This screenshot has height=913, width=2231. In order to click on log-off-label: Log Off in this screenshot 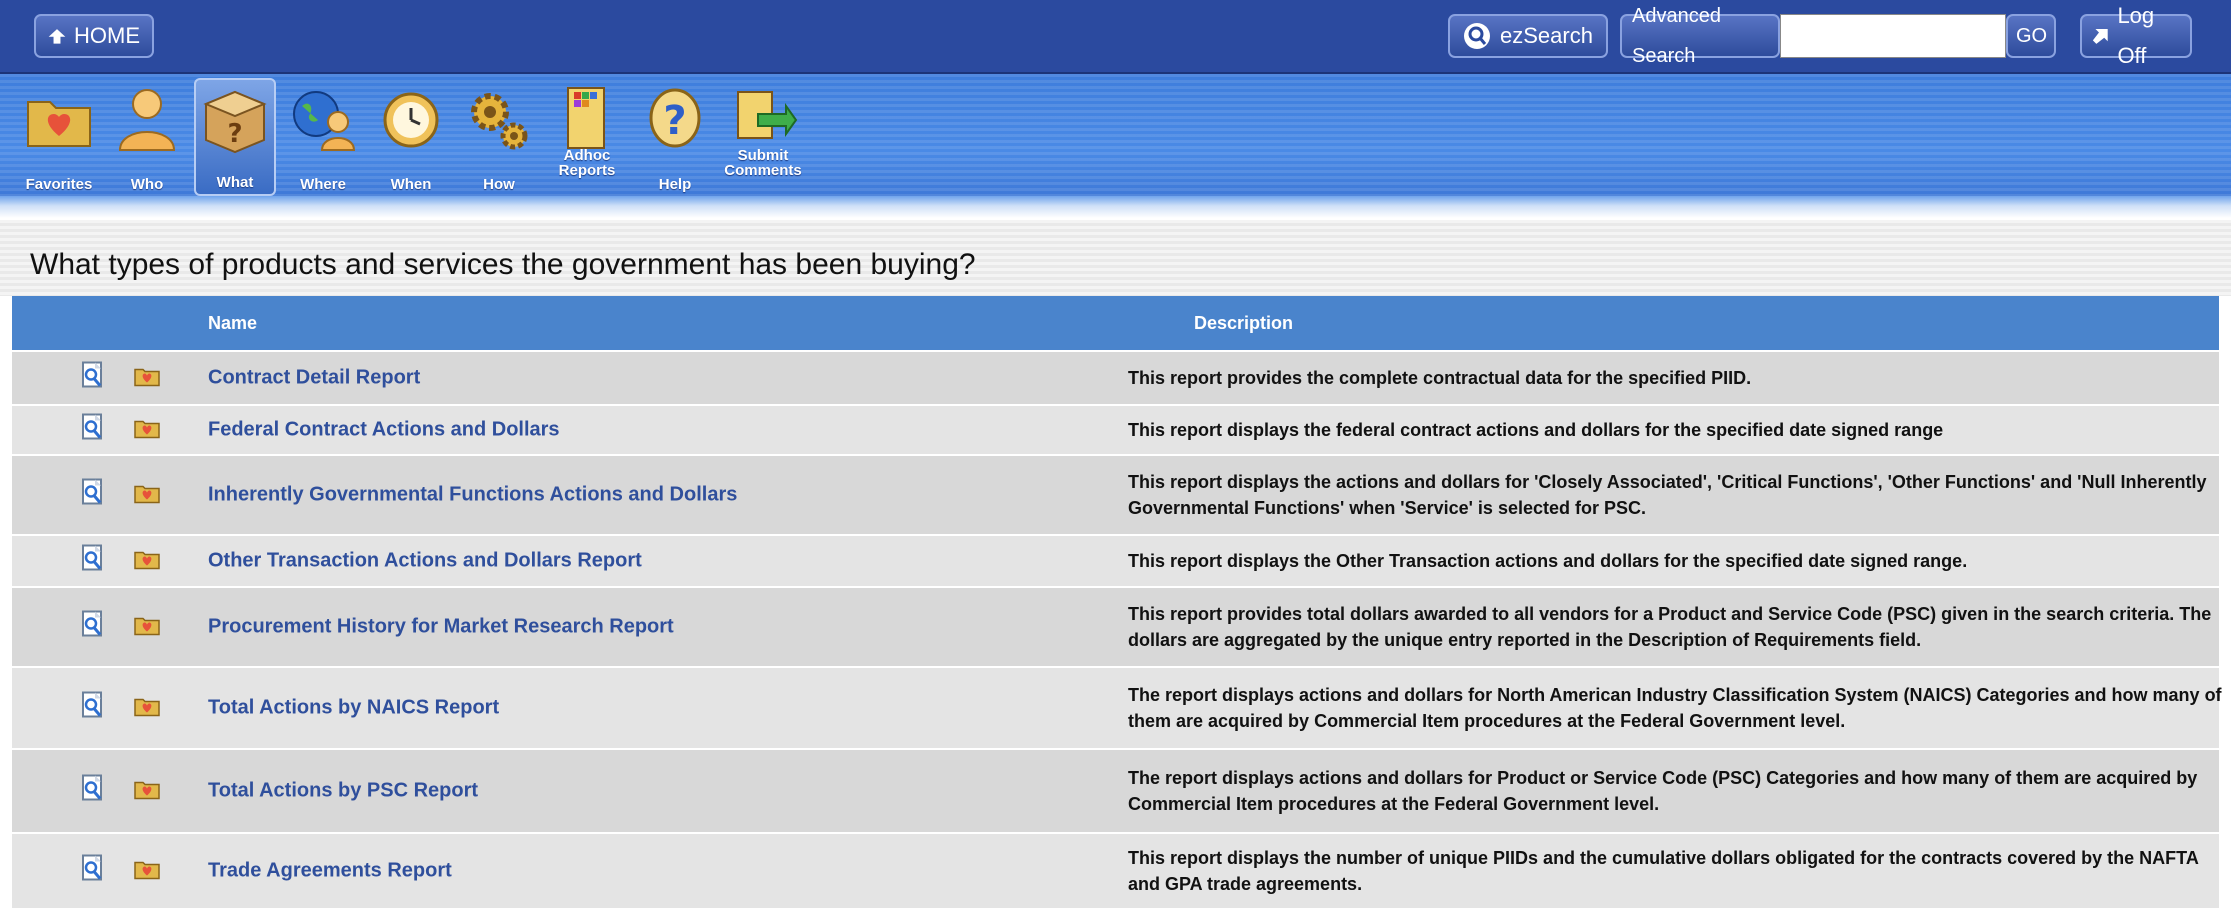, I will do `click(2136, 35)`.